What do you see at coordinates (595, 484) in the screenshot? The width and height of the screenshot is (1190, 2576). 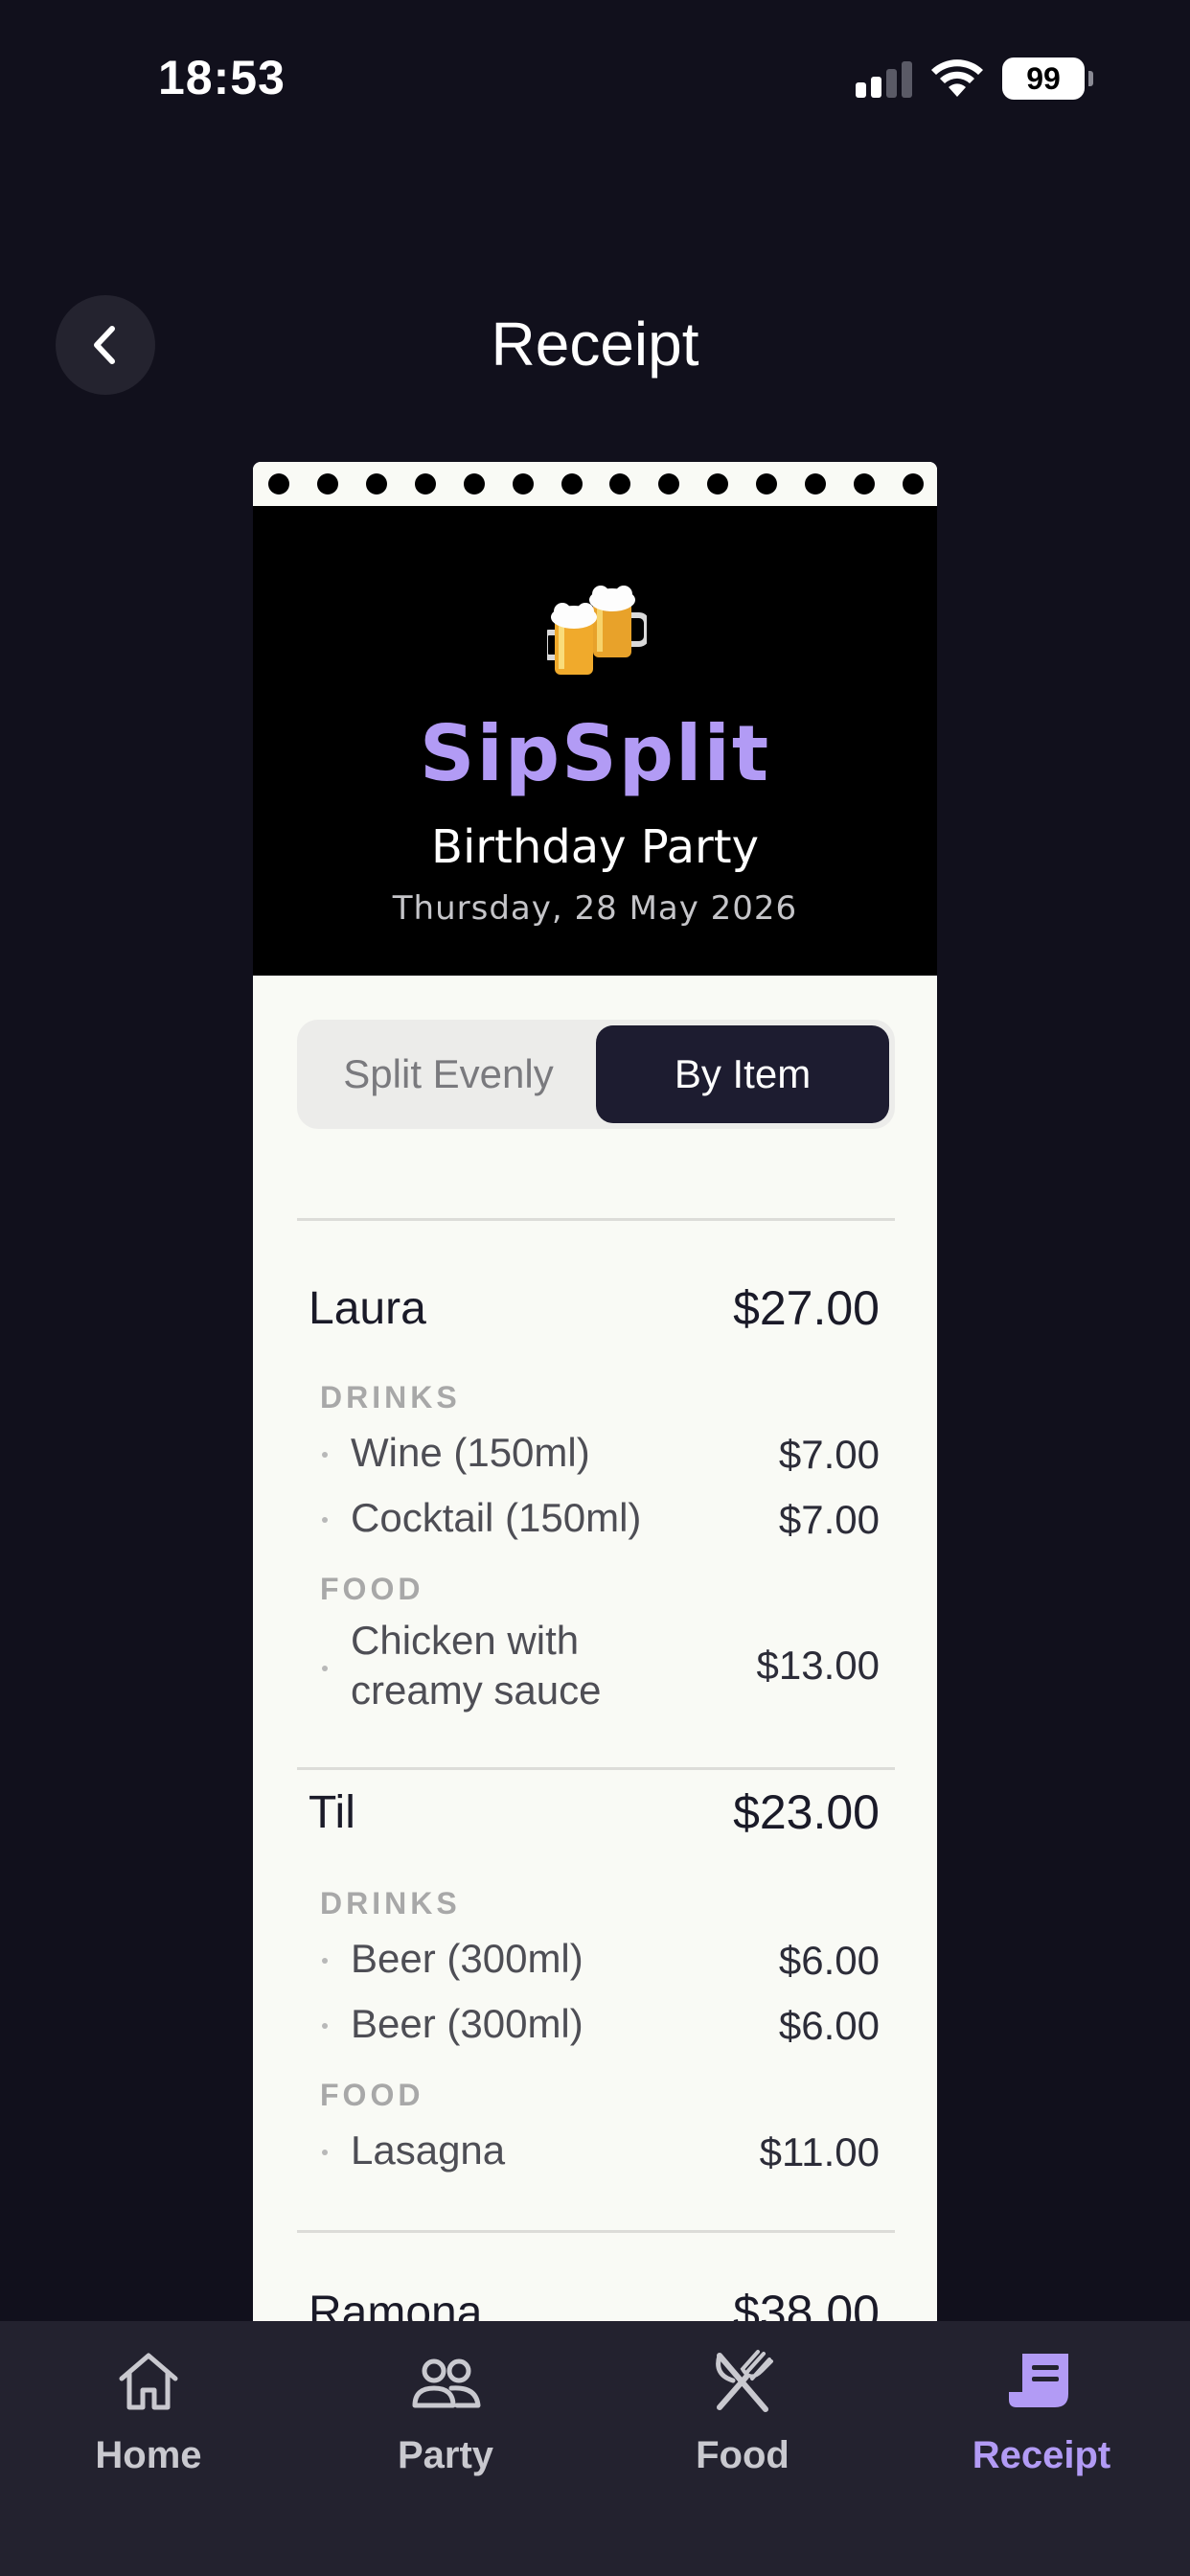 I see `receipt-perforation` at bounding box center [595, 484].